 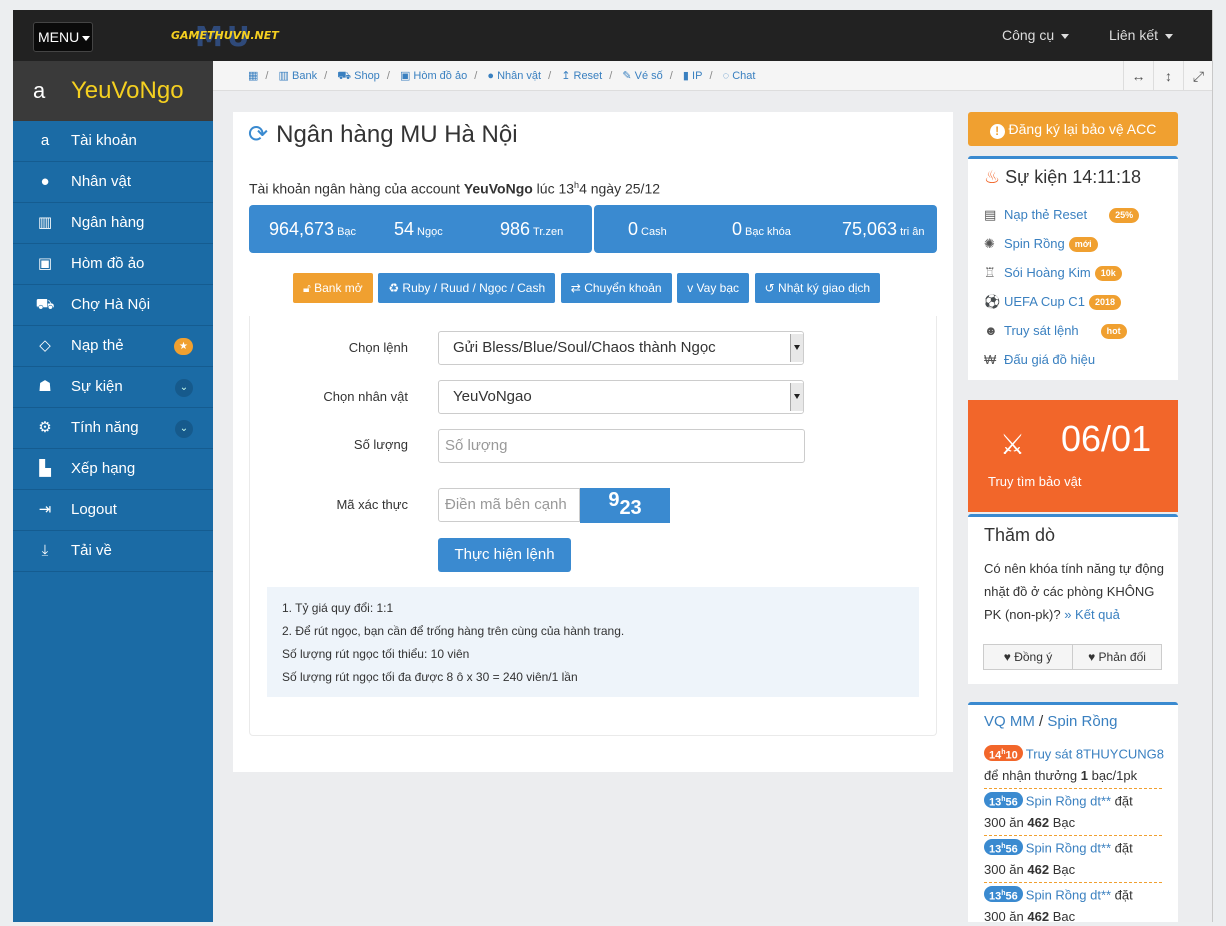 What do you see at coordinates (997, 131) in the screenshot?
I see `exclamation-icon: !` at bounding box center [997, 131].